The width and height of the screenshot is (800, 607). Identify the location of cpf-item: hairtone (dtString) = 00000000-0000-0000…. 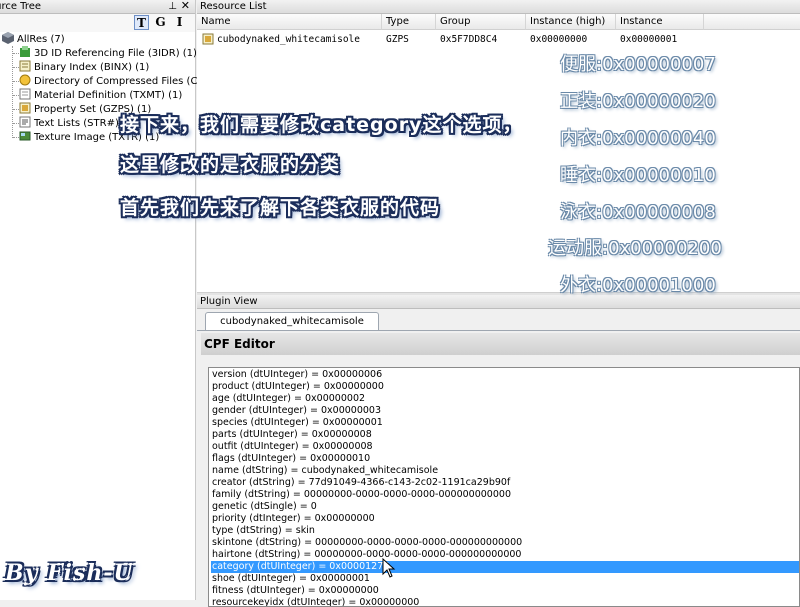
(505, 555).